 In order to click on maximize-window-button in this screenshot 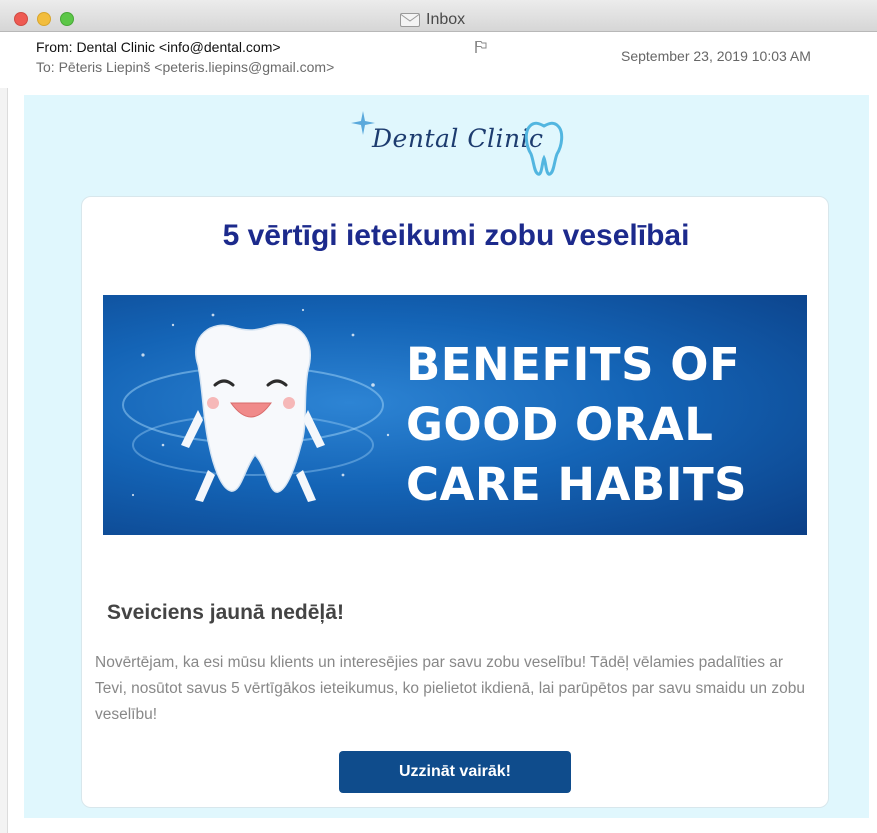, I will do `click(67, 19)`.